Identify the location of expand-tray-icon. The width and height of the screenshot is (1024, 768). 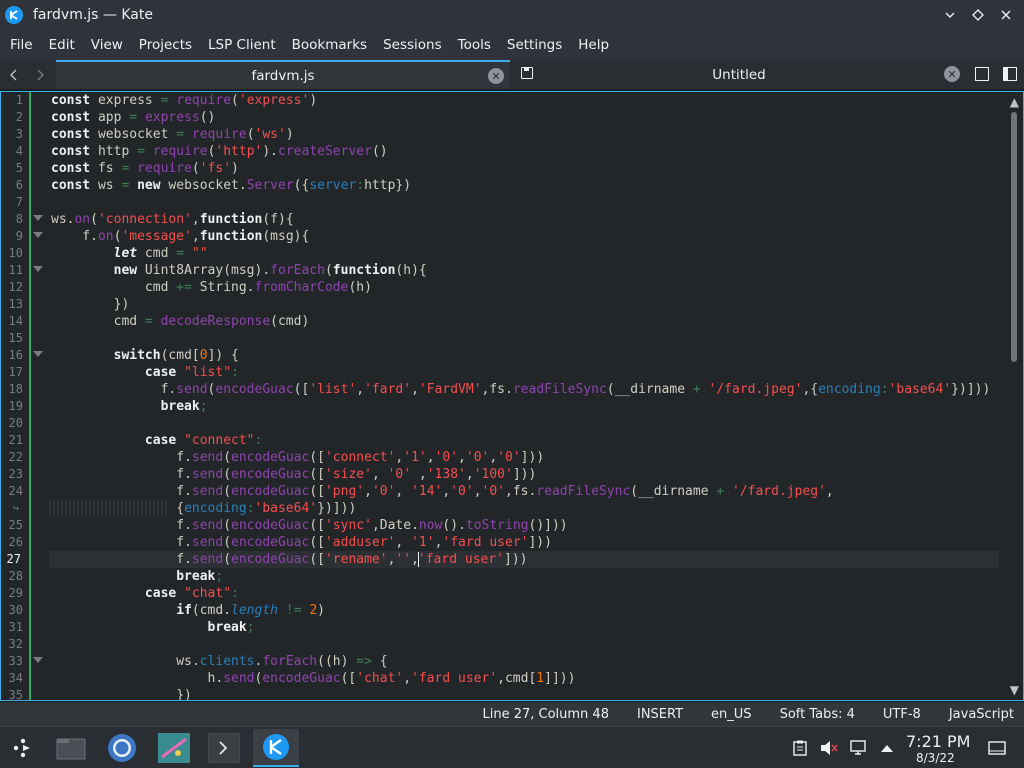
(887, 748).